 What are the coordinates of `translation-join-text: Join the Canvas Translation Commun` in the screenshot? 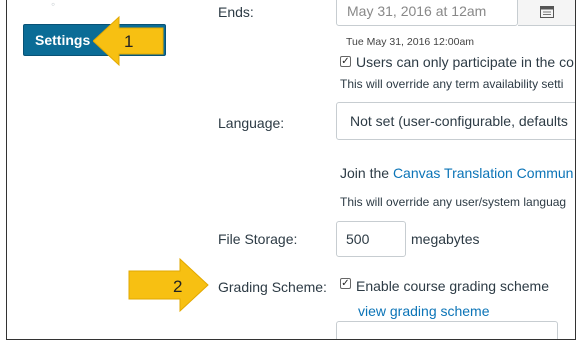 It's located at (456, 173).